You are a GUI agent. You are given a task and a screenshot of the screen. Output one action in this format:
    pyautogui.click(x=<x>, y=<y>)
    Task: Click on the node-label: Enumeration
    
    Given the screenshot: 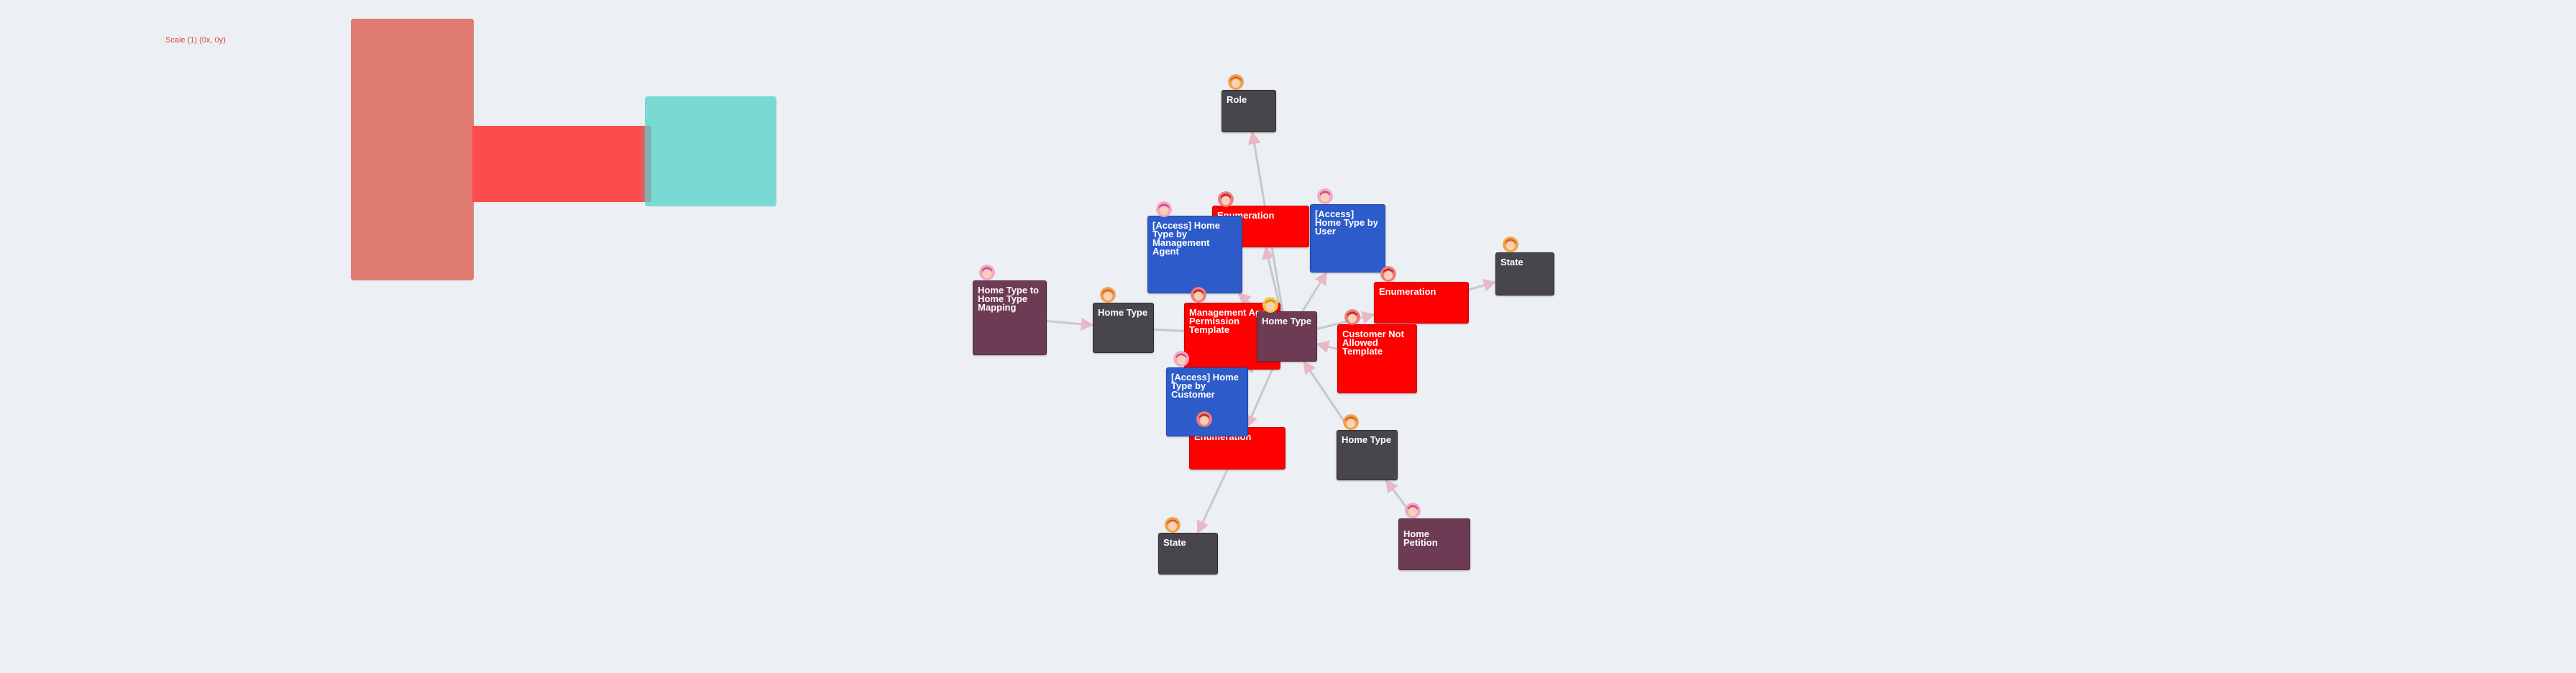 What is the action you would take?
    pyautogui.click(x=1407, y=291)
    